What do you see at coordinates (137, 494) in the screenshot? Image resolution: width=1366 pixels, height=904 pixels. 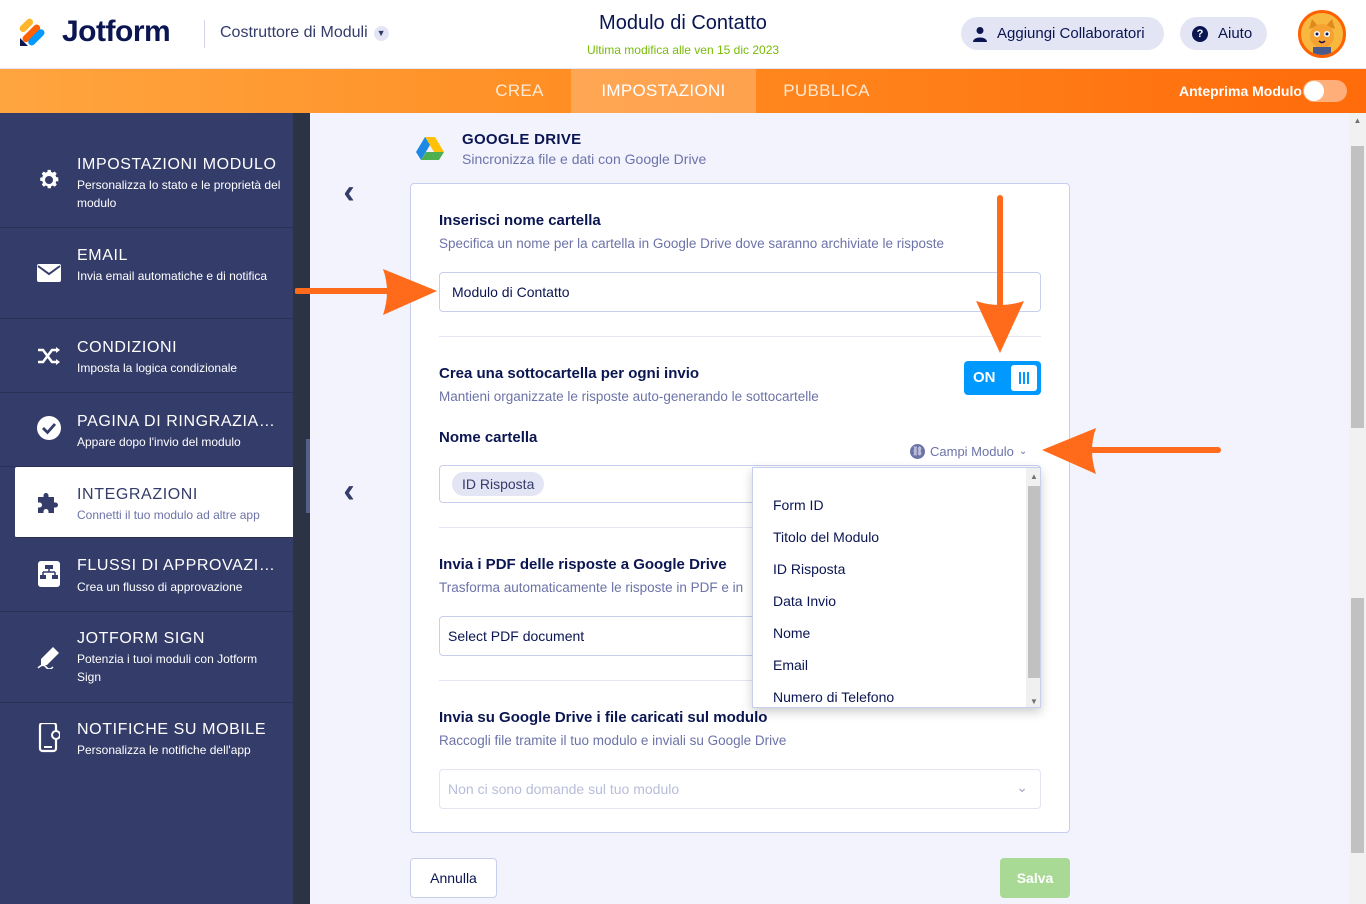 I see `sidebar-item-title: INTEGRAZIONI` at bounding box center [137, 494].